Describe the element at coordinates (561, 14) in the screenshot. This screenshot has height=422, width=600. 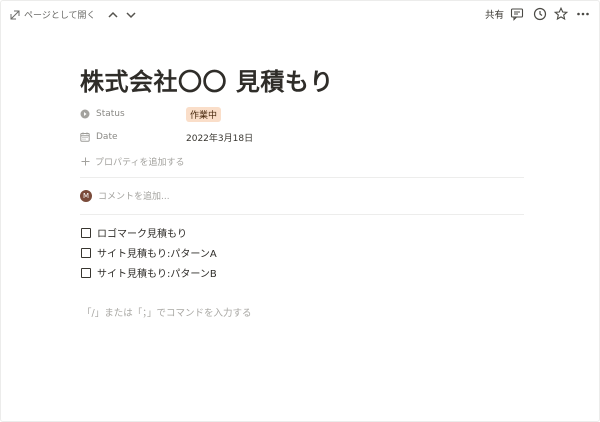
I see `star-icon` at that location.